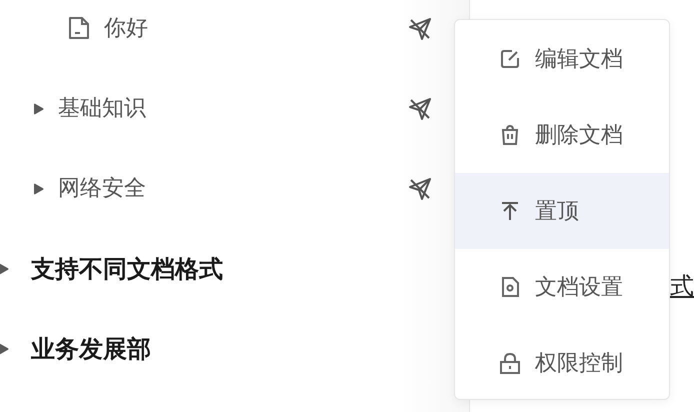 The width and height of the screenshot is (694, 412). What do you see at coordinates (562, 287) in the screenshot?
I see `menu-item: 文档设置` at bounding box center [562, 287].